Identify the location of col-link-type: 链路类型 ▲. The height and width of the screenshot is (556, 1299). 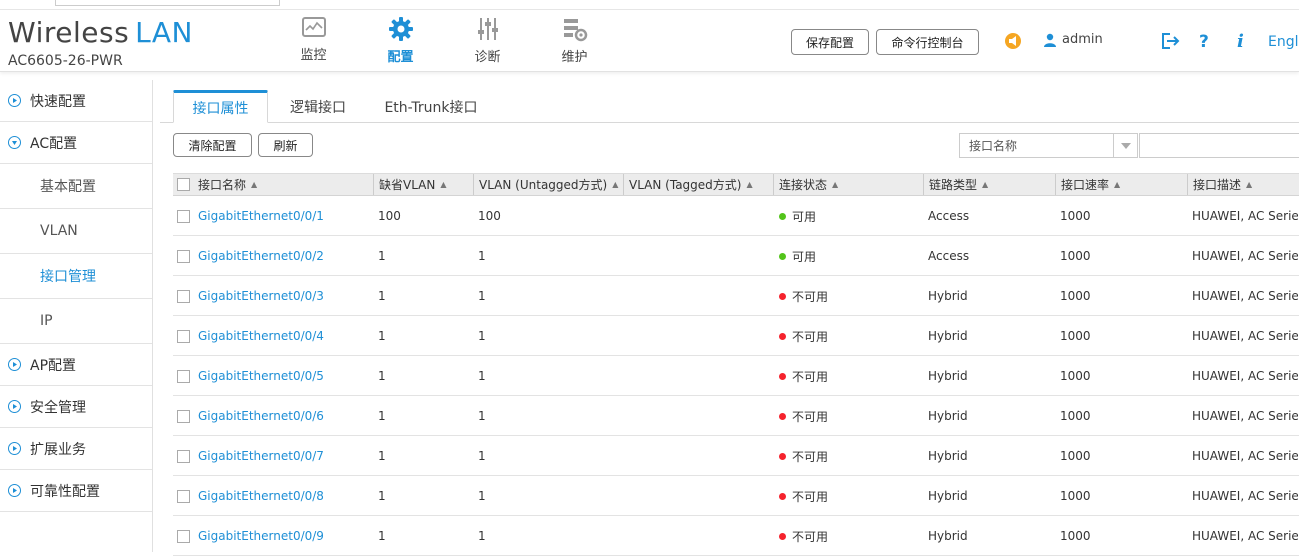
(989, 184).